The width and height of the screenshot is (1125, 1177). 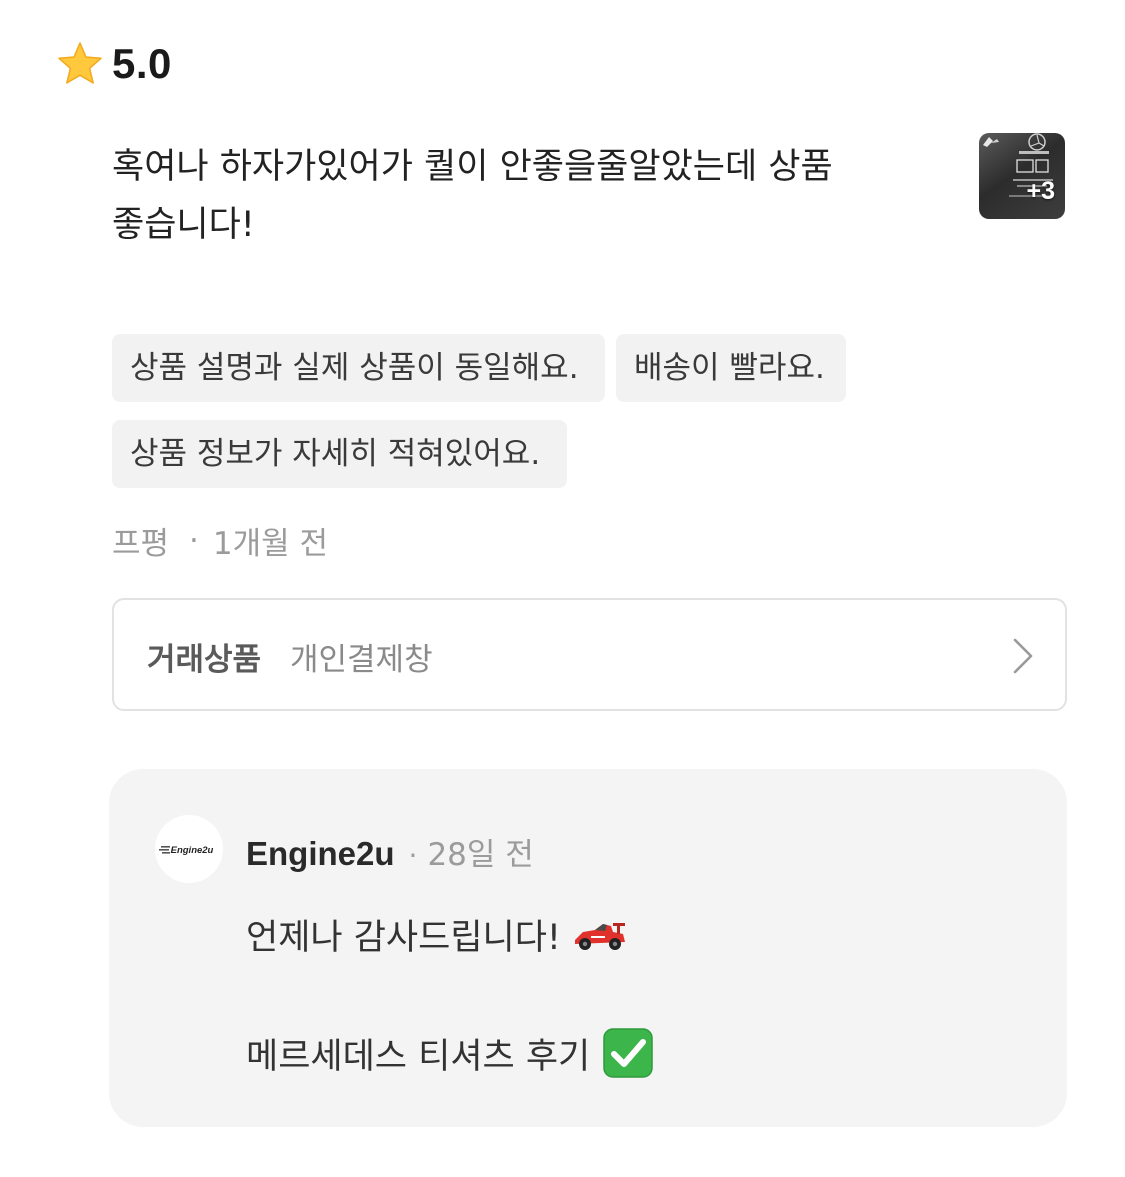 What do you see at coordinates (418, 1056) in the screenshot?
I see `reply-line-2-text: 메르세데스 티셔츠 후기` at bounding box center [418, 1056].